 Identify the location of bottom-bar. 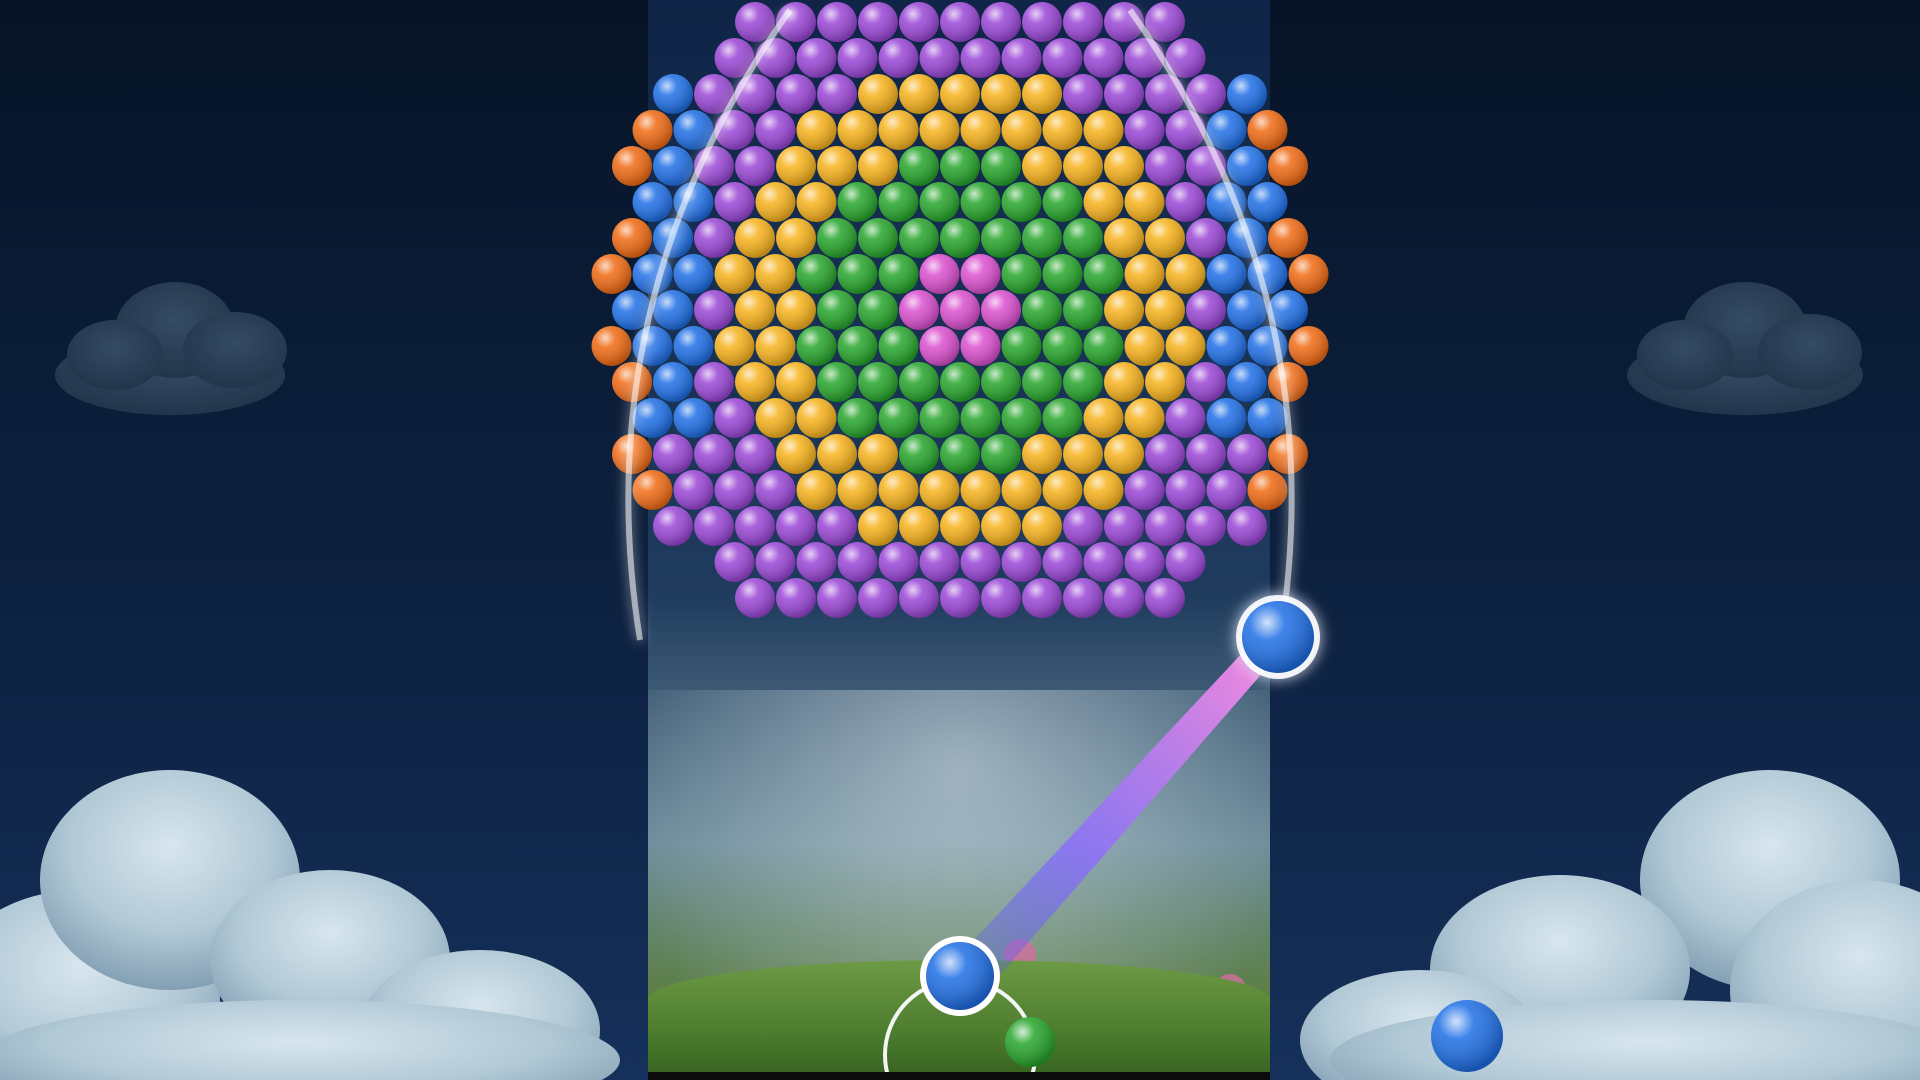
(959, 1076).